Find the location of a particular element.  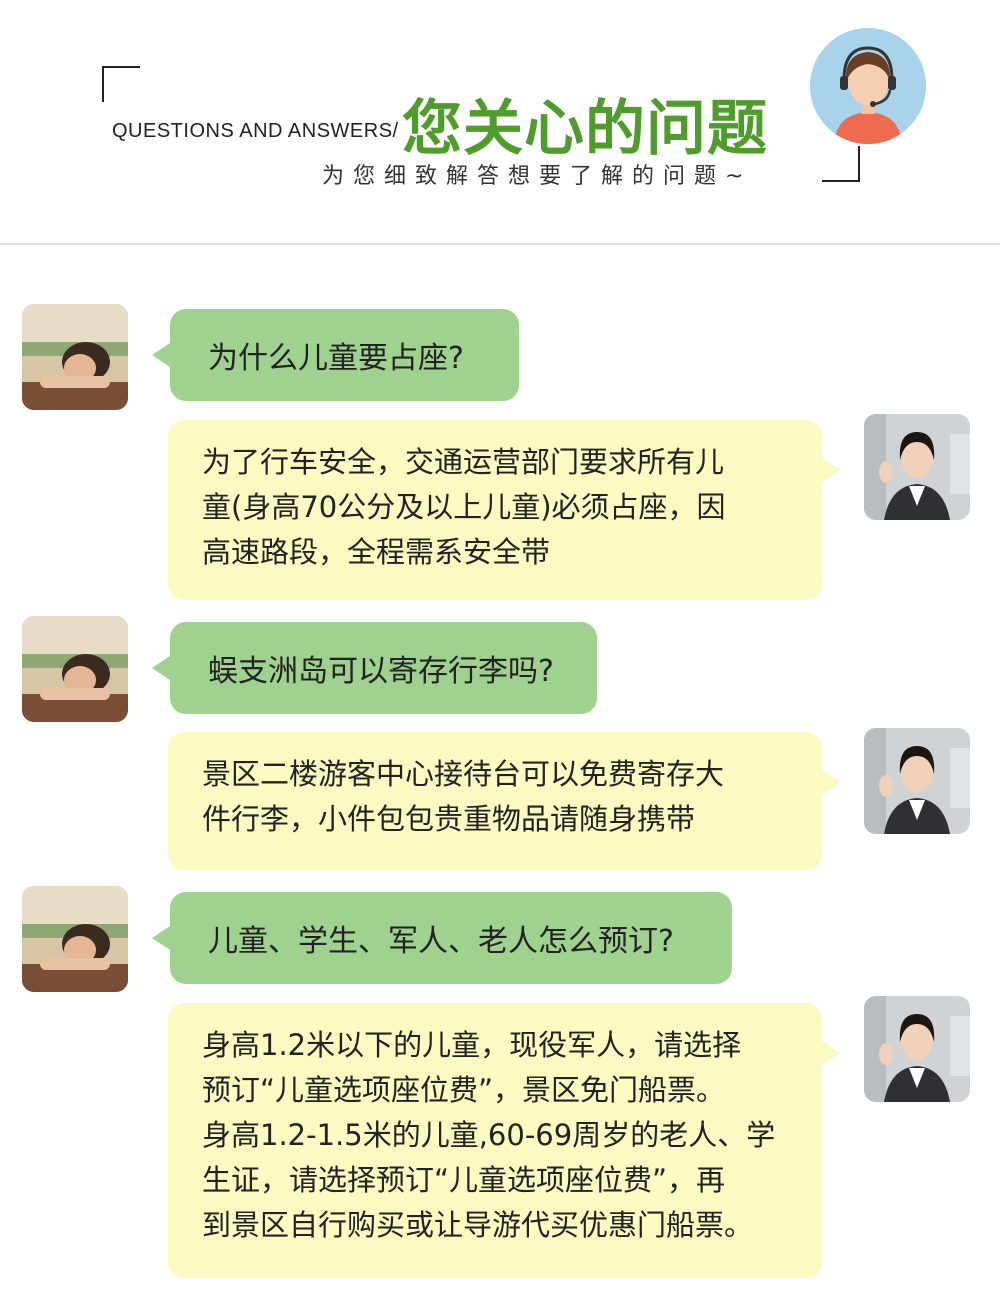

answer-line: 生证，请选择预订“儿童选项座位费”，再 is located at coordinates (464, 1180).